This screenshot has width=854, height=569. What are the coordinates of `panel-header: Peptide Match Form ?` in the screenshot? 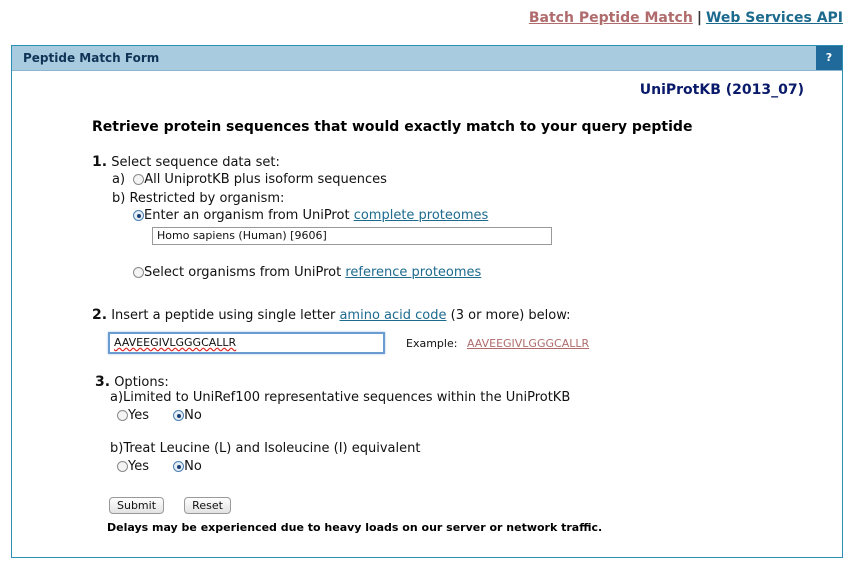 It's located at (427, 58).